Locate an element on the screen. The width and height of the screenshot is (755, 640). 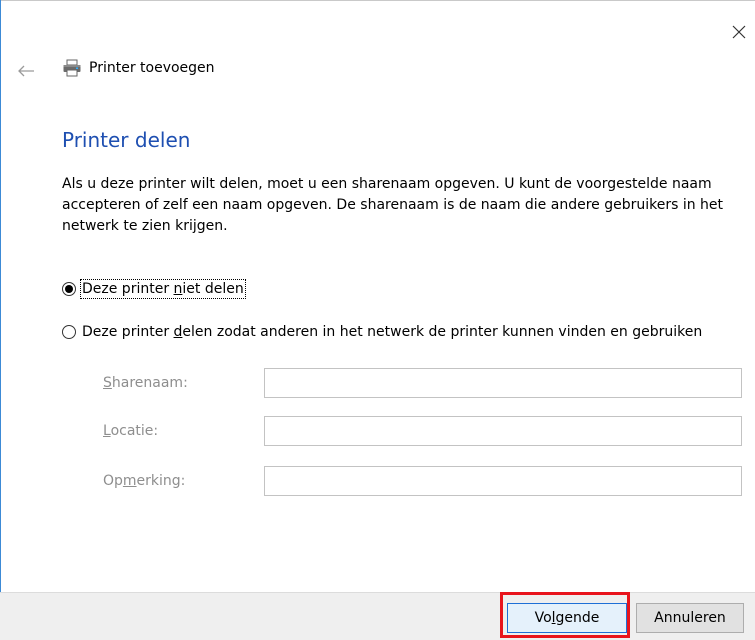
page-heading: Printer delen is located at coordinates (126, 140).